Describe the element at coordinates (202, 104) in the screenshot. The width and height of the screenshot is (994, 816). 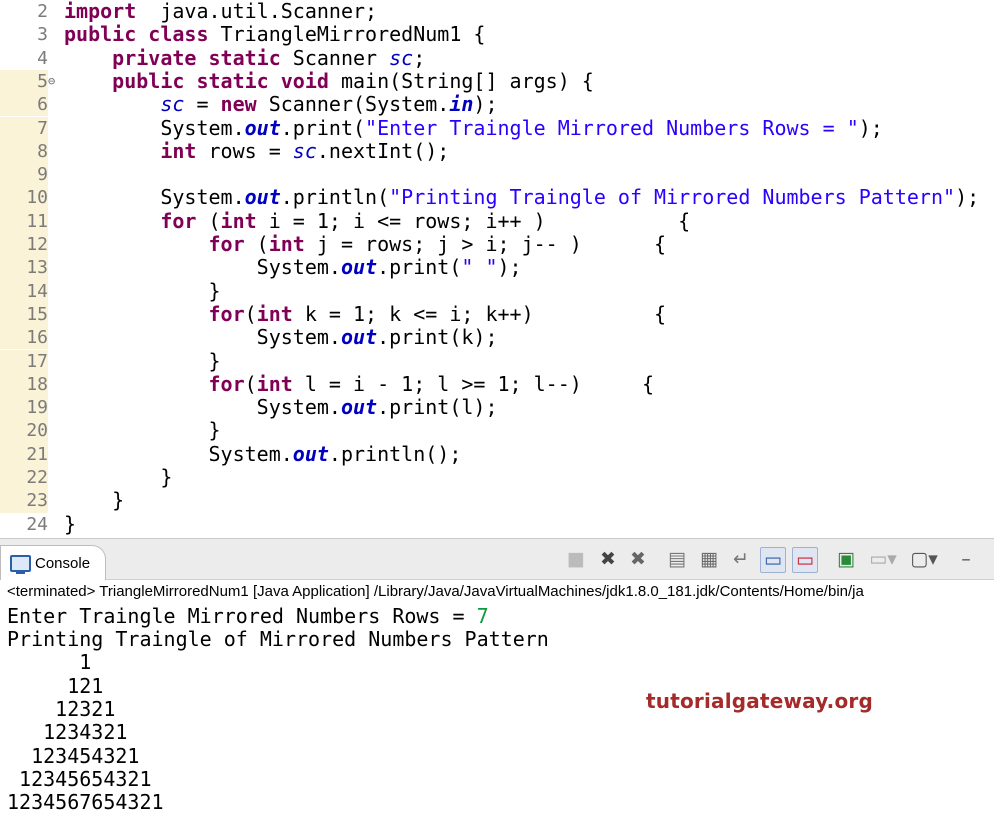
I see `code-token: =` at that location.